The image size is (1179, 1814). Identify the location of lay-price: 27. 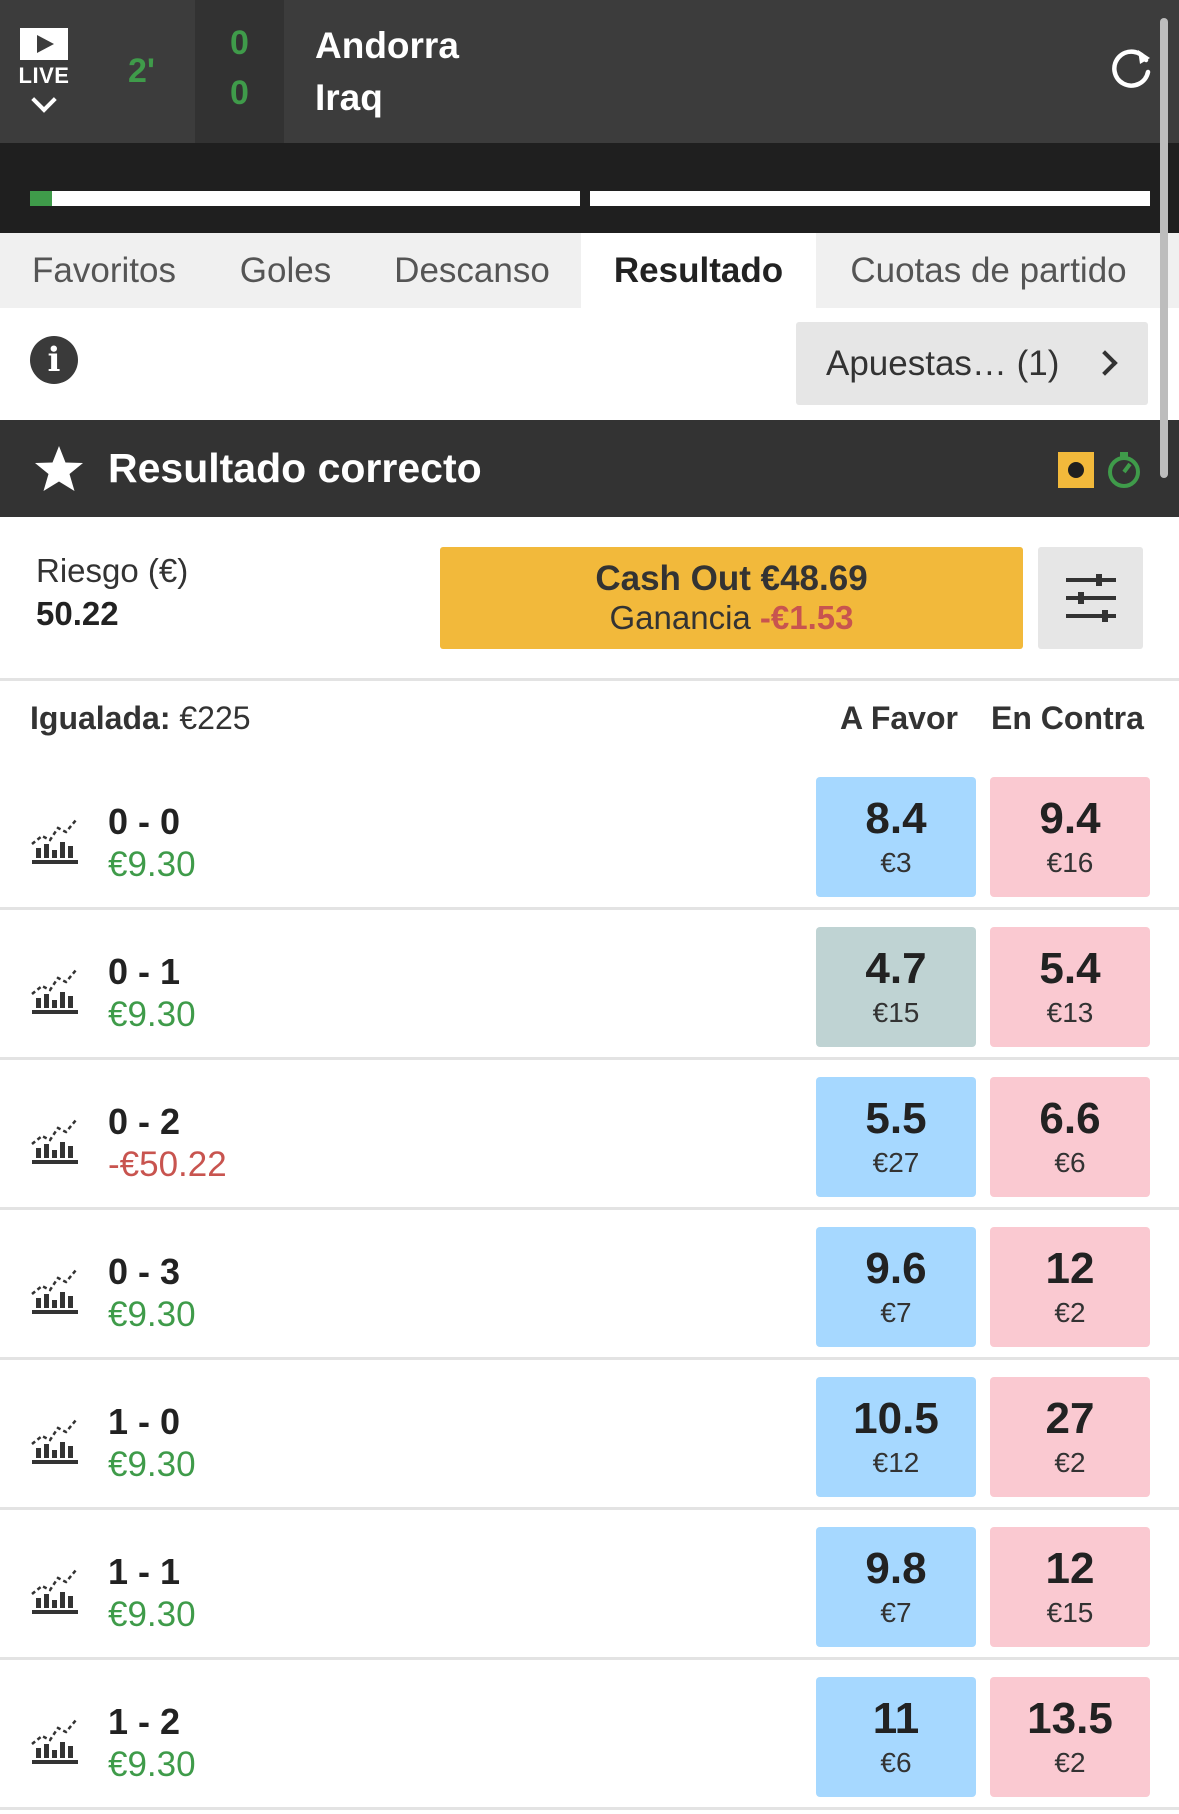
(1070, 1418).